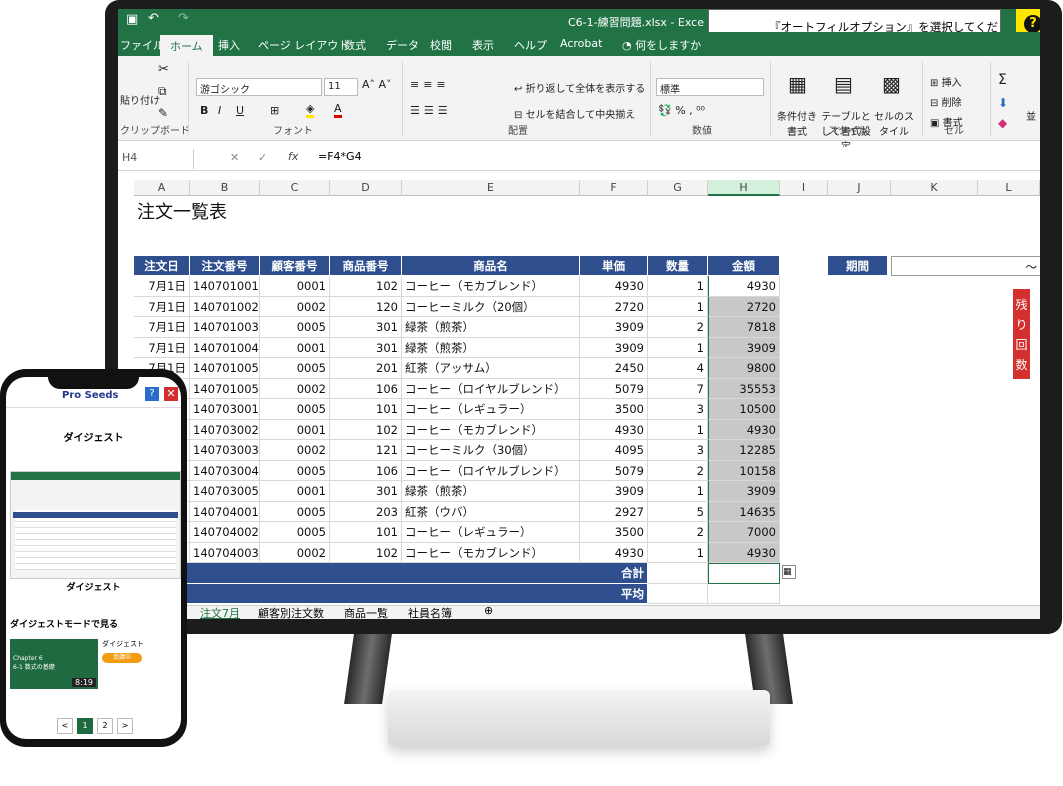  I want to click on page-1: 1, so click(85, 726).